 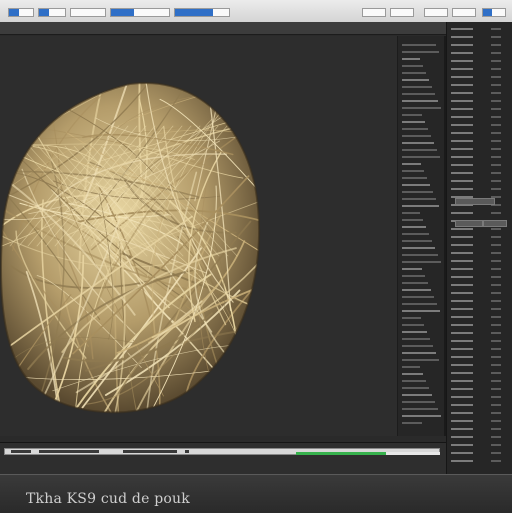 What do you see at coordinates (413, 453) in the screenshot?
I see `range-indicator` at bounding box center [413, 453].